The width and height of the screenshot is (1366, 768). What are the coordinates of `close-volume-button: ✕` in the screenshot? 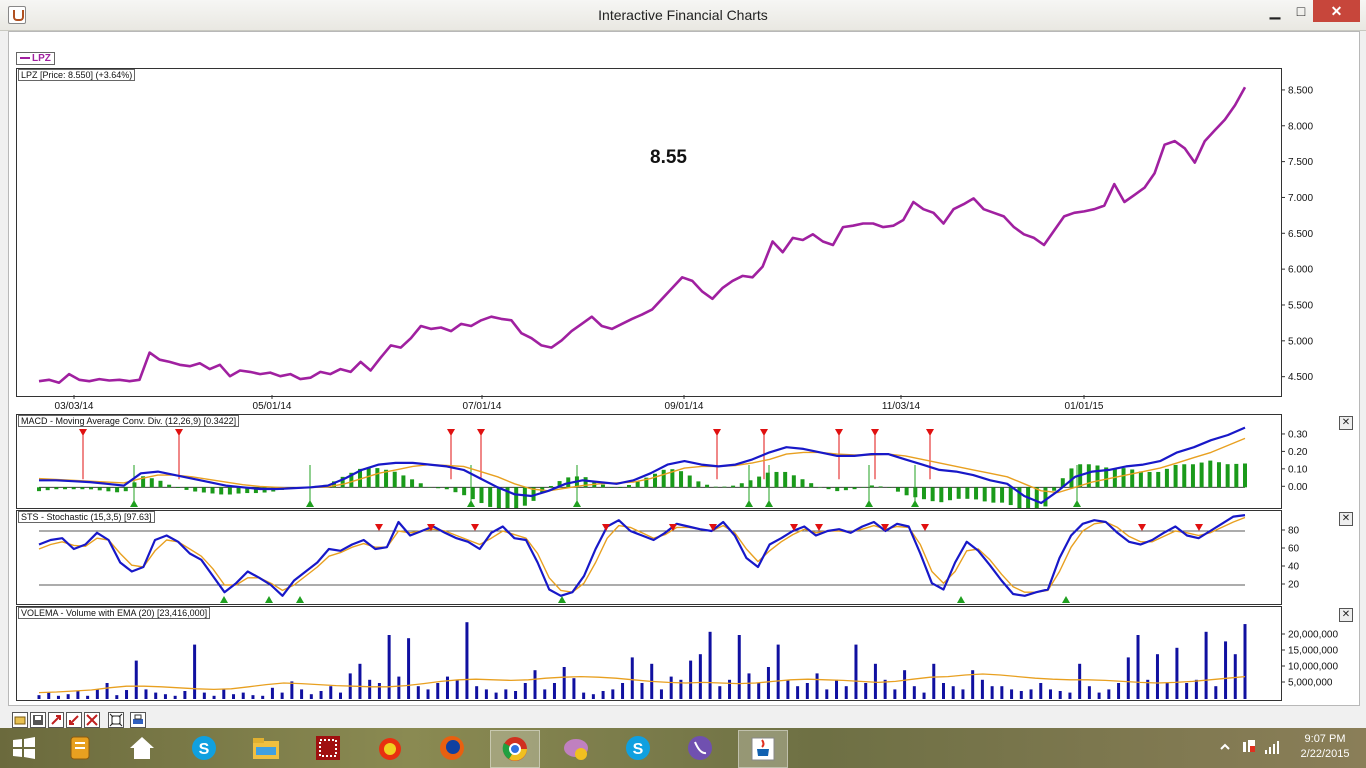 It's located at (1346, 615).